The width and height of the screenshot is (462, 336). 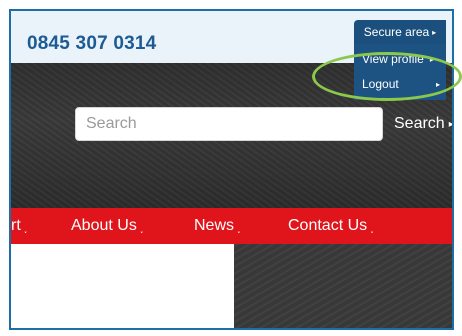 What do you see at coordinates (396, 32) in the screenshot?
I see `secure-area-label: Secure area` at bounding box center [396, 32].